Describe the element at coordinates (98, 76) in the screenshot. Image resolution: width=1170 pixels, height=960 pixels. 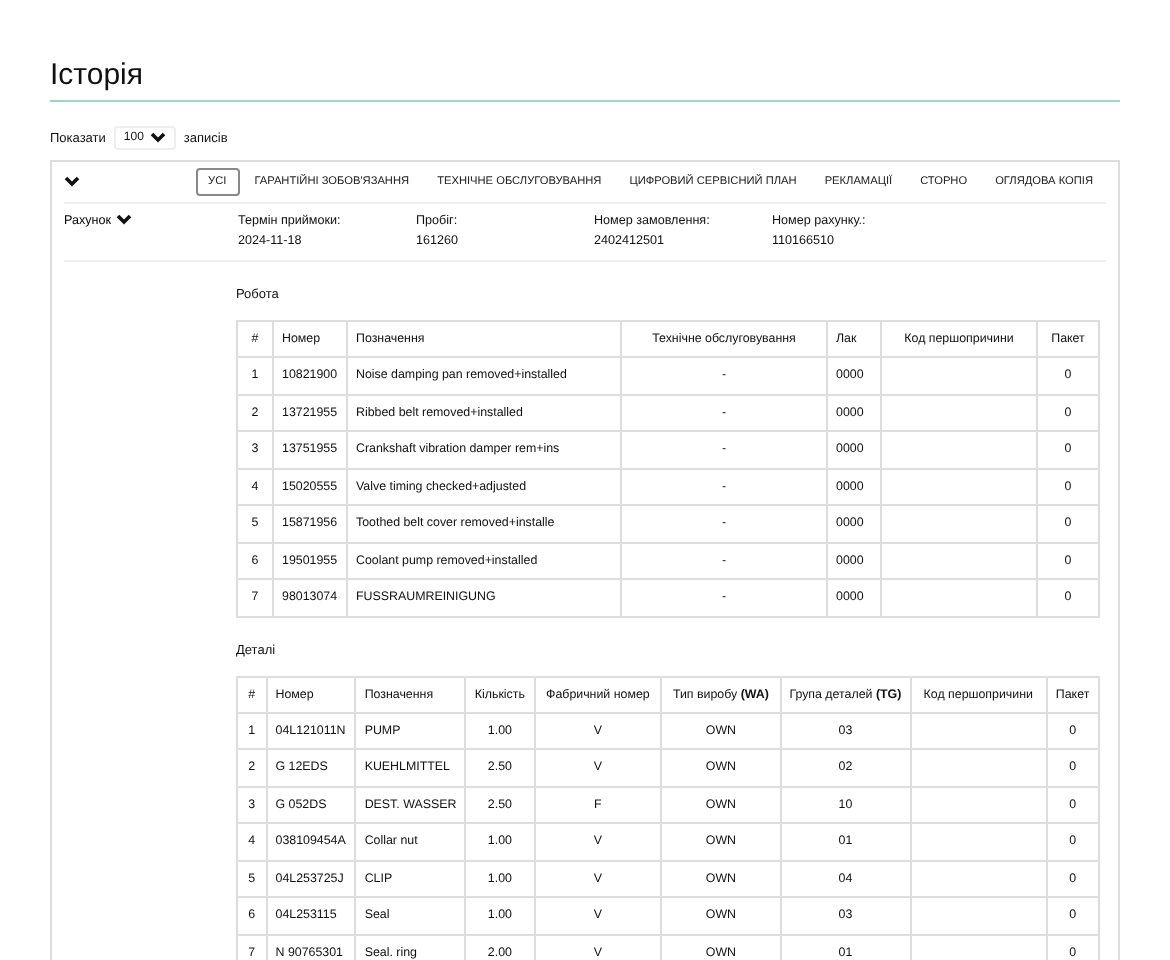
I see `page-title: Історія` at that location.